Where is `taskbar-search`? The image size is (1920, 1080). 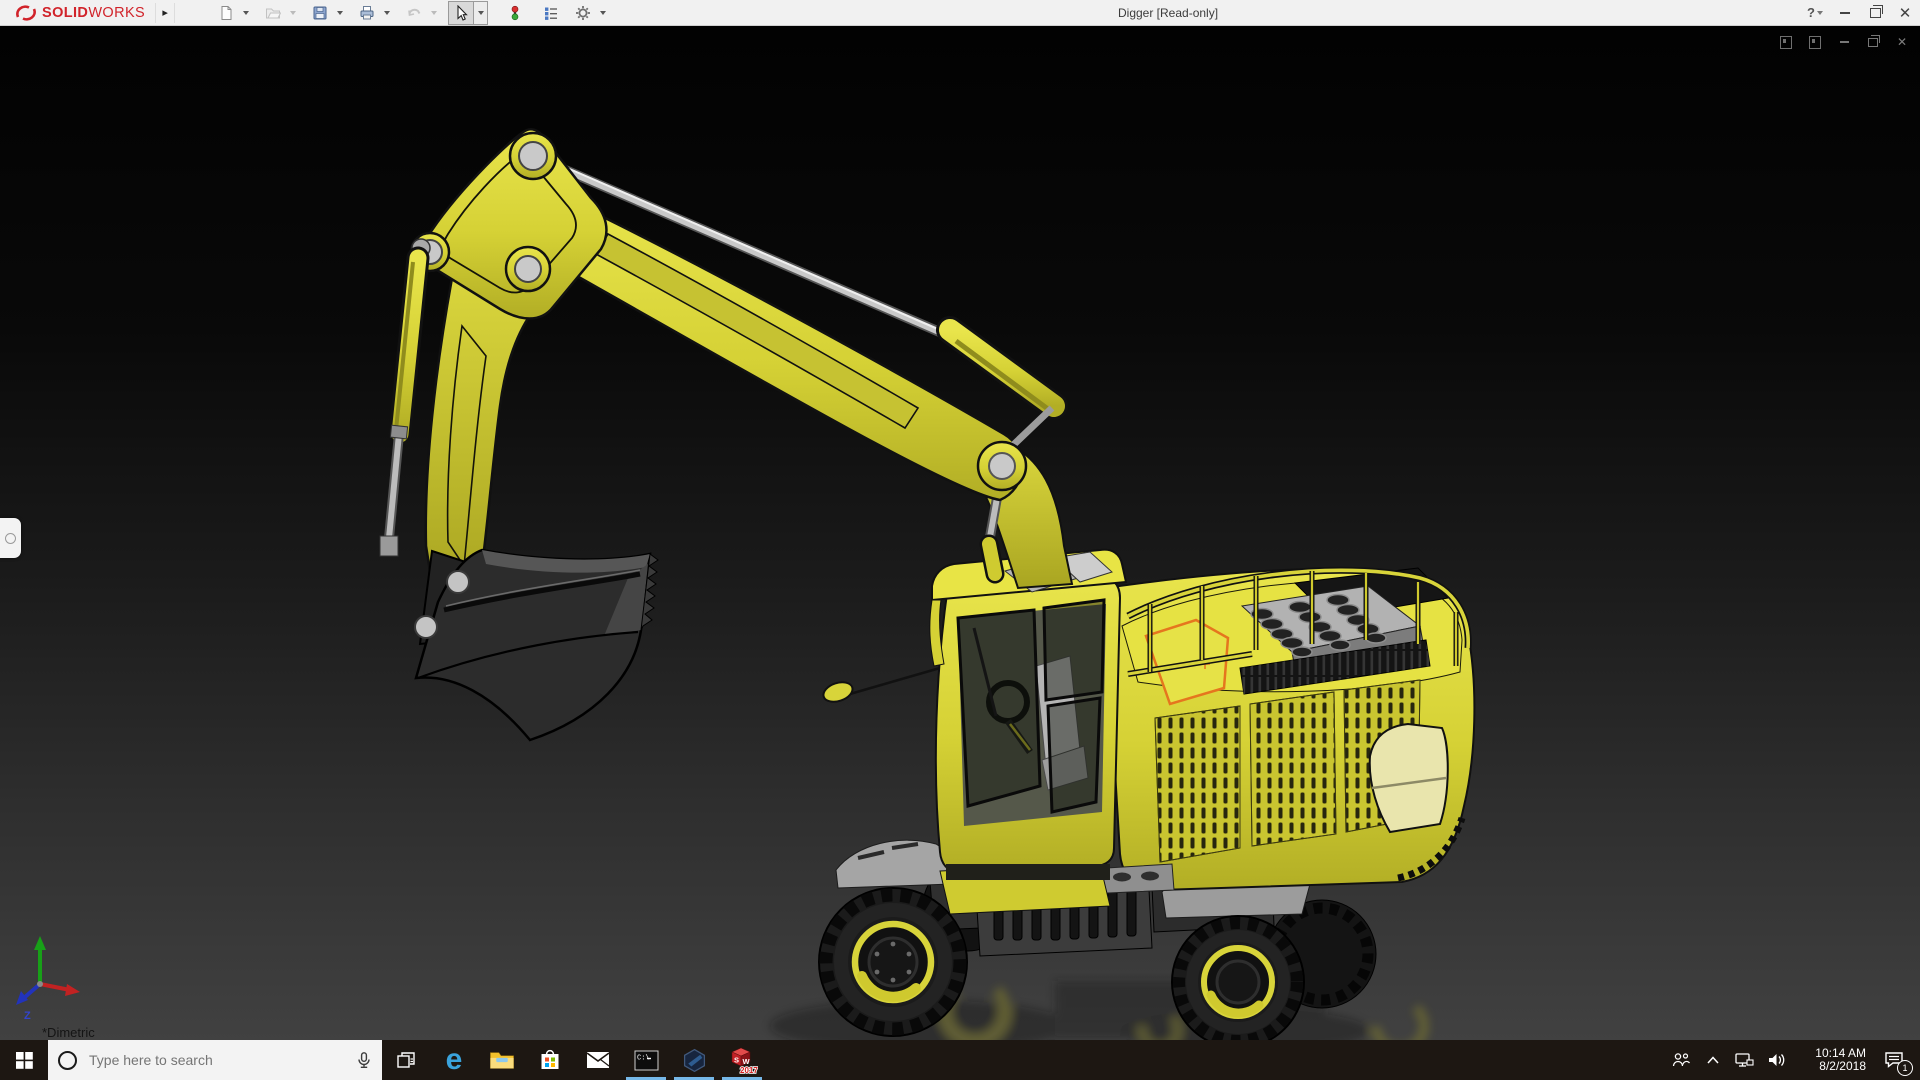 taskbar-search is located at coordinates (215, 1060).